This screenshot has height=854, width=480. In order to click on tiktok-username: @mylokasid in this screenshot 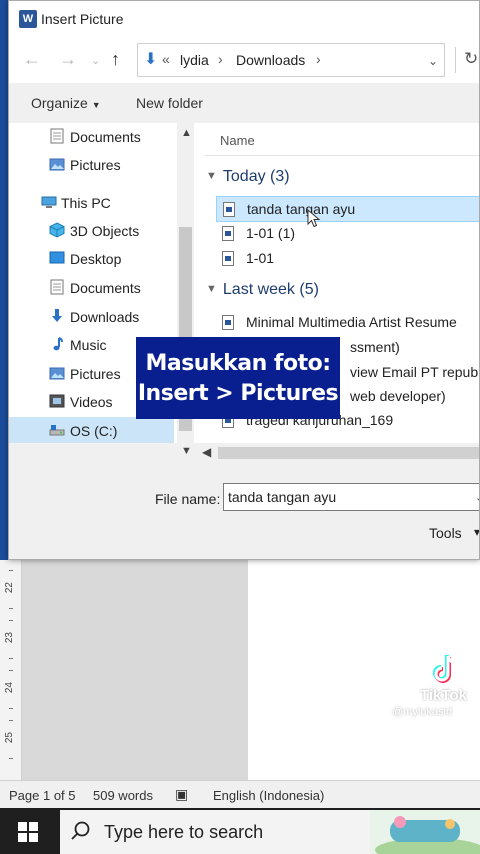, I will do `click(422, 712)`.